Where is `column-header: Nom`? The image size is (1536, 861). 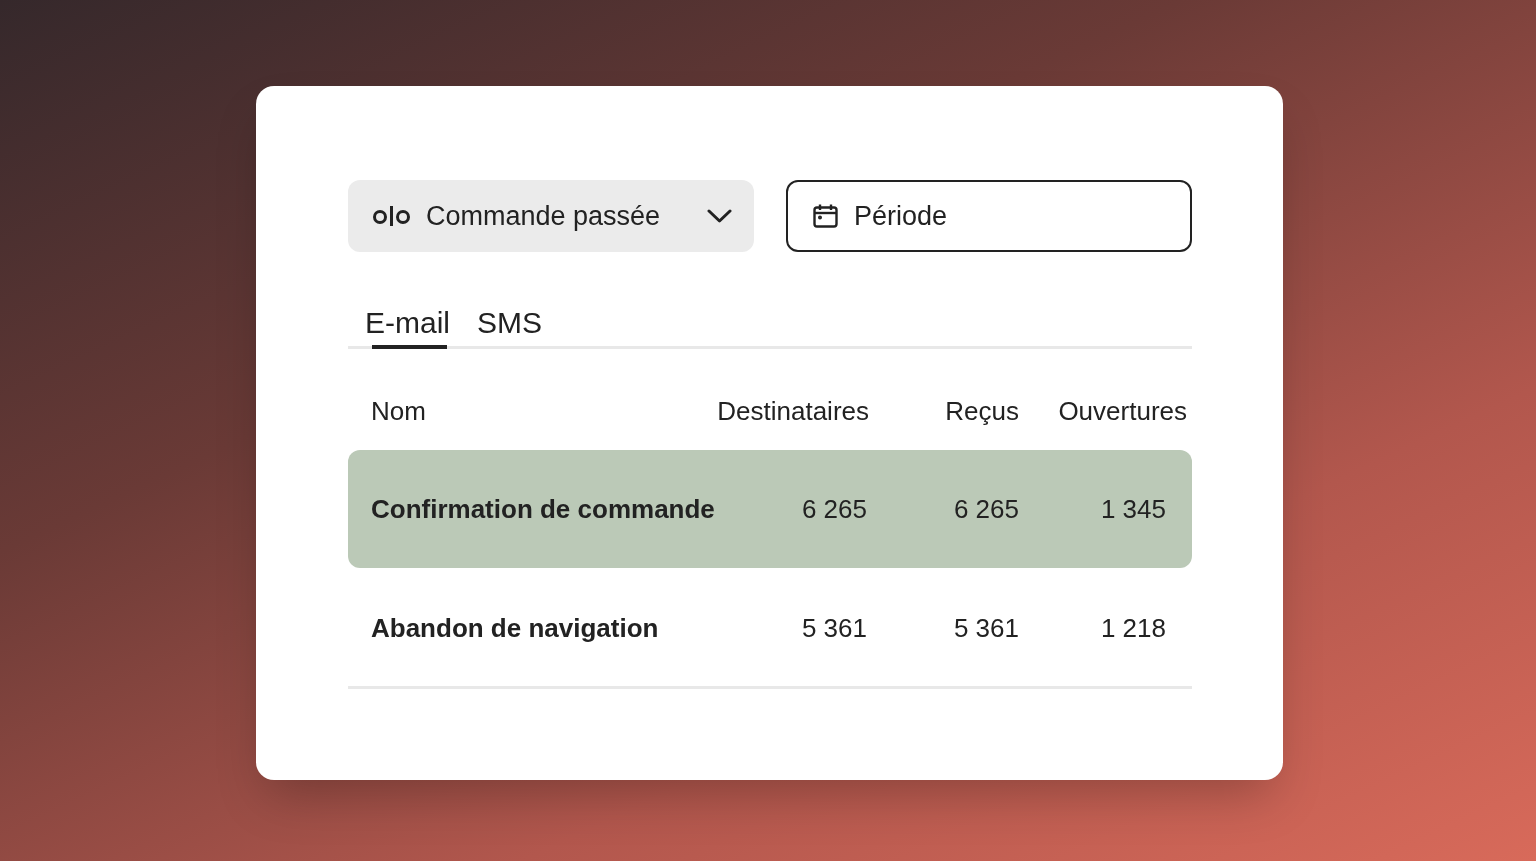 column-header: Nom is located at coordinates (398, 411).